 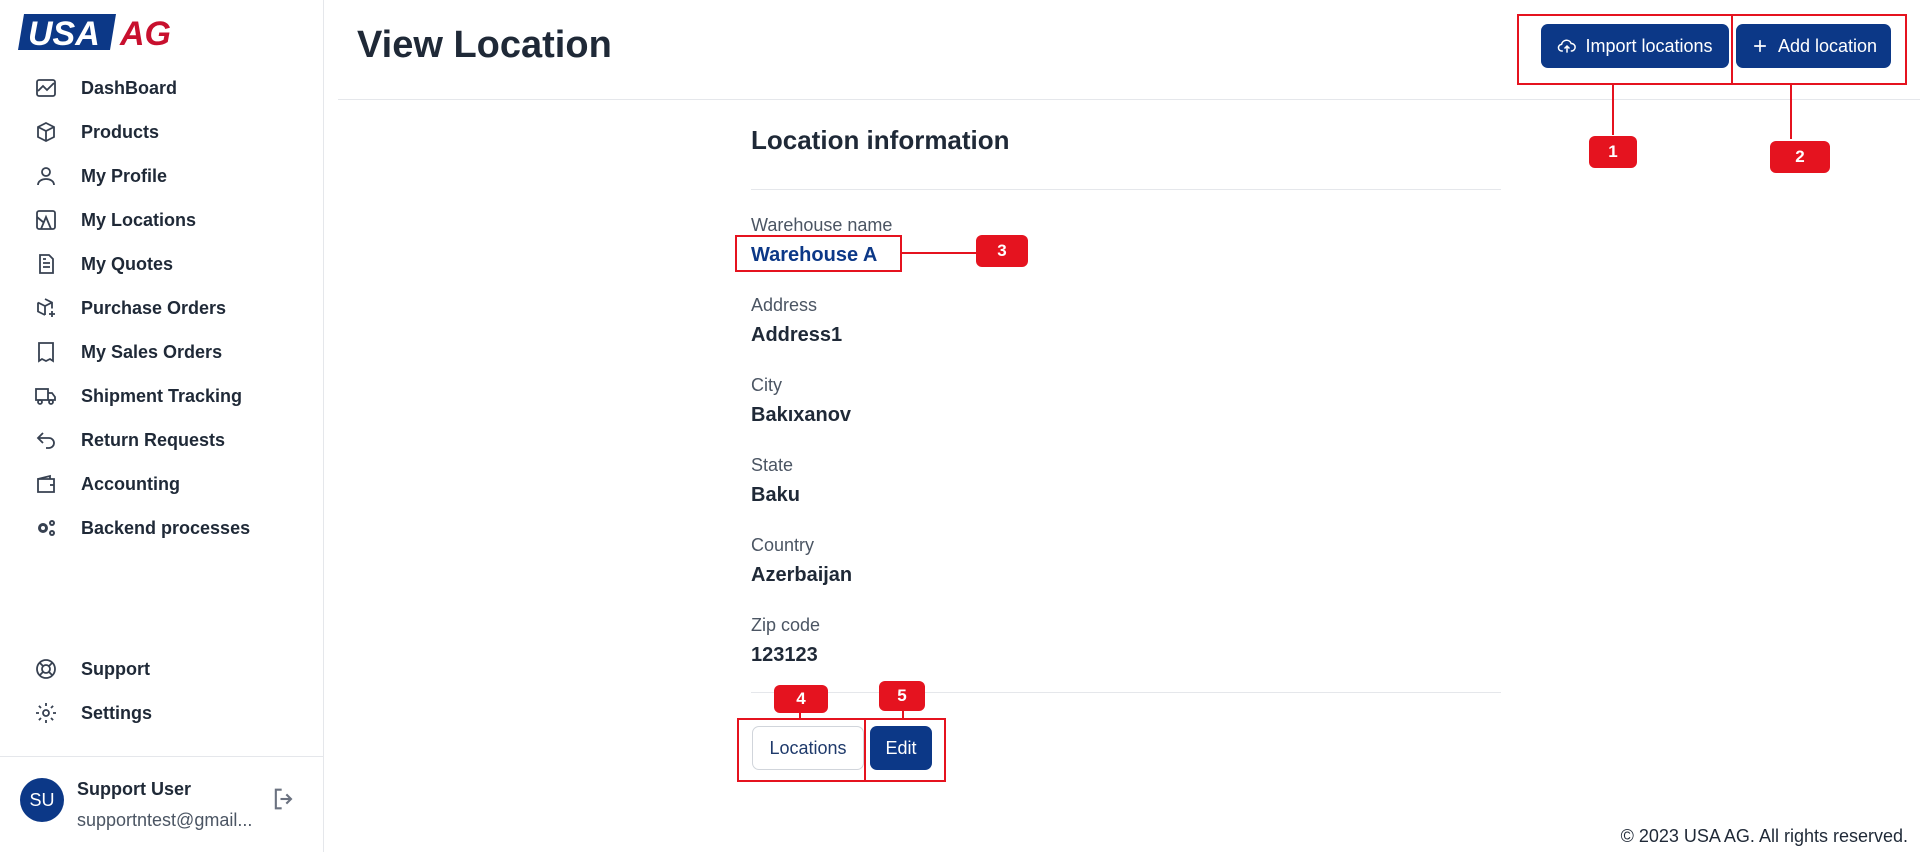 I want to click on sidebar-item-label: Products, so click(x=120, y=131).